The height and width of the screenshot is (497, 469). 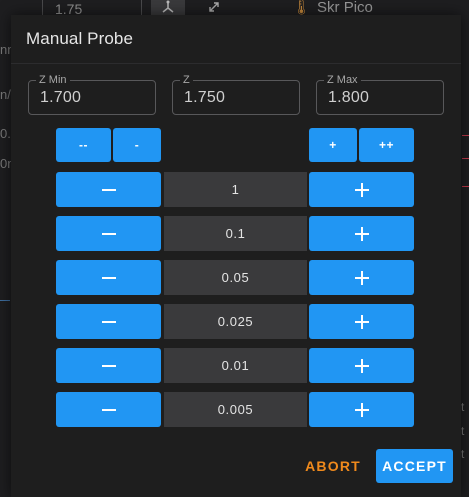 I want to click on double-minus-label: --, so click(x=83, y=145).